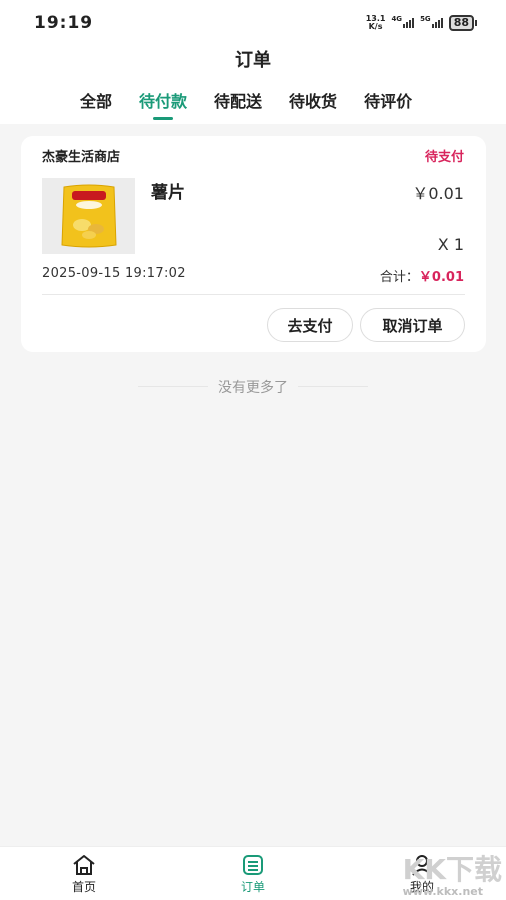  I want to click on order-tabs: 全部 待付款 待配送 待收货 待评价, so click(253, 104).